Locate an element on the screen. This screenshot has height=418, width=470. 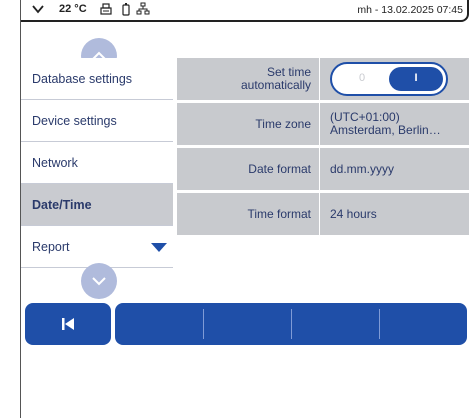
network-icon is located at coordinates (143, 8).